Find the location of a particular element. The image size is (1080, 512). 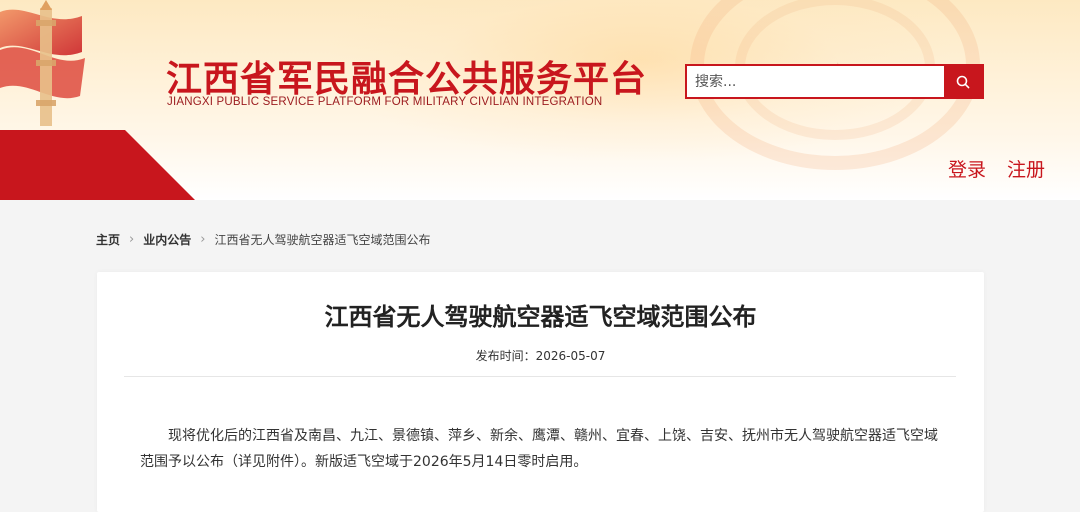

publish-time: 发布时间：2026-05-07 is located at coordinates (540, 355).